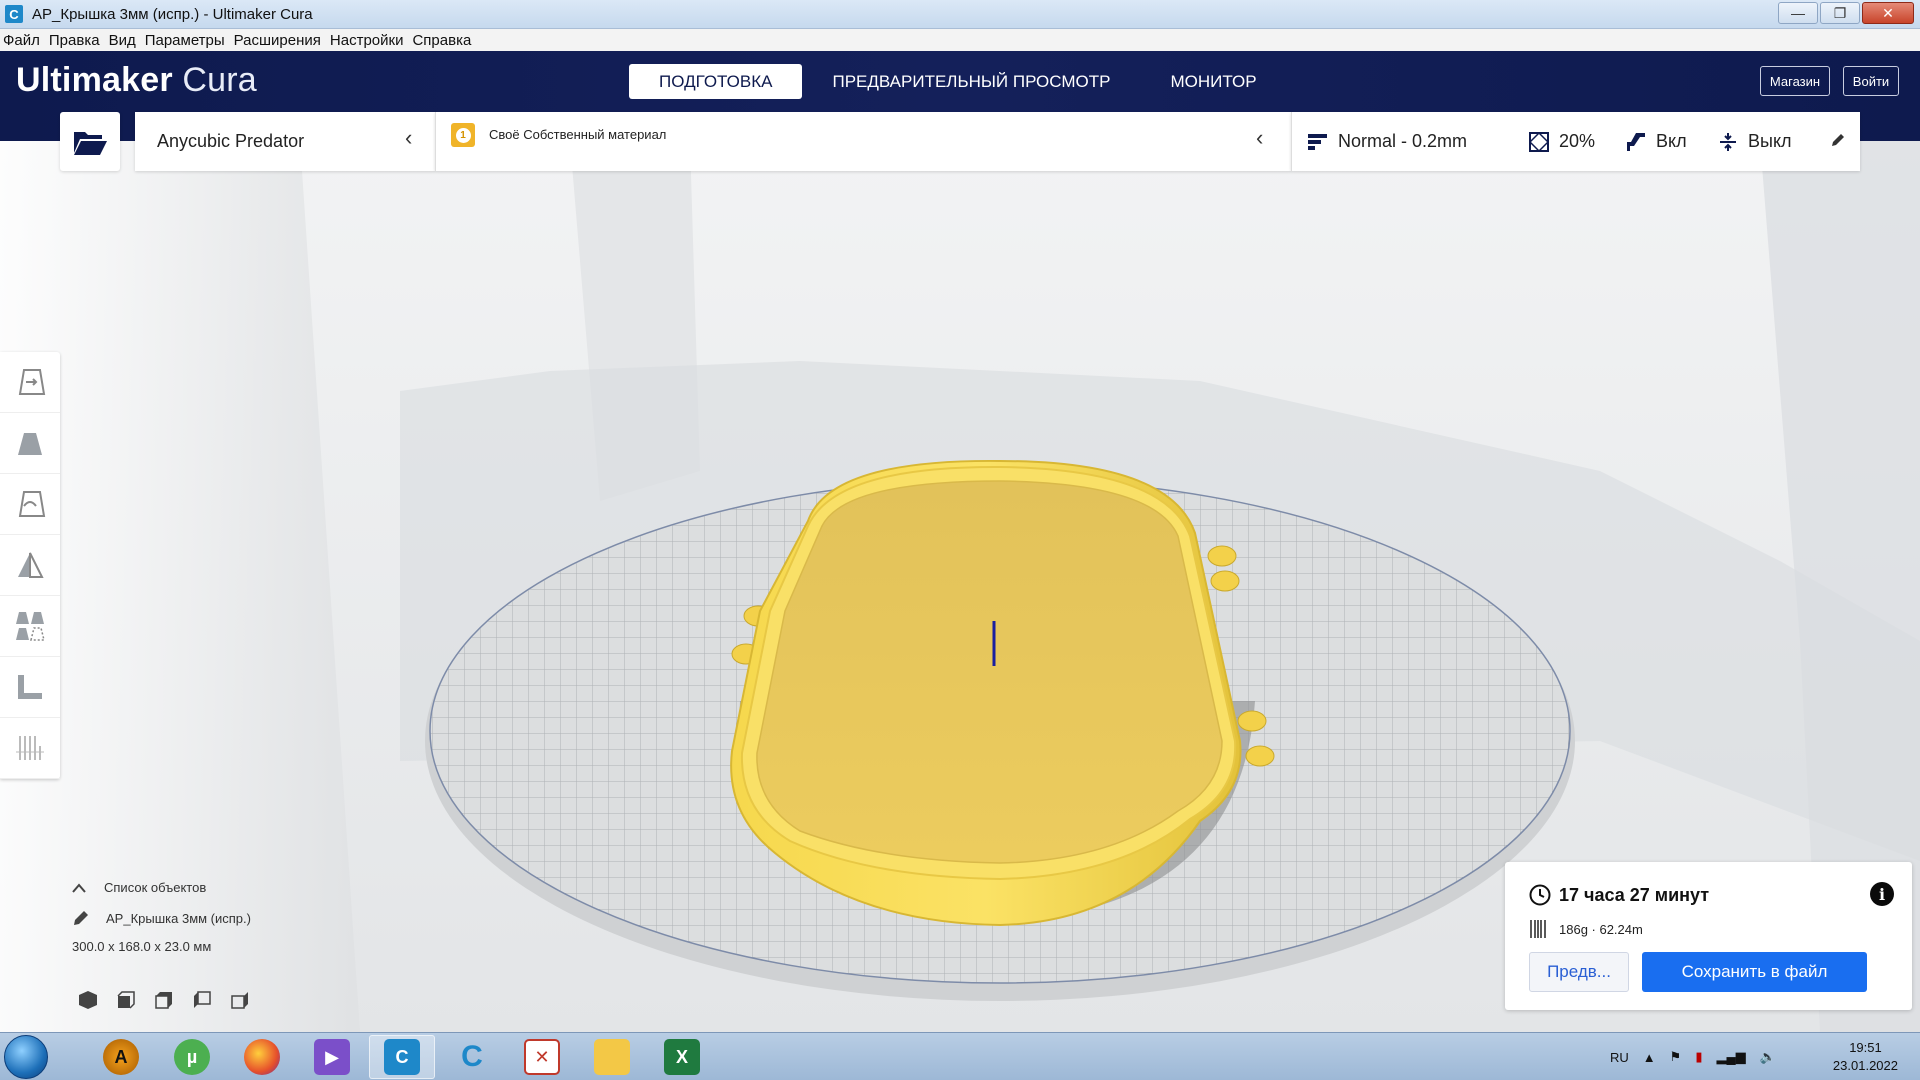 This screenshot has height=1080, width=1920. I want to click on per-model-settings-button, so click(30, 626).